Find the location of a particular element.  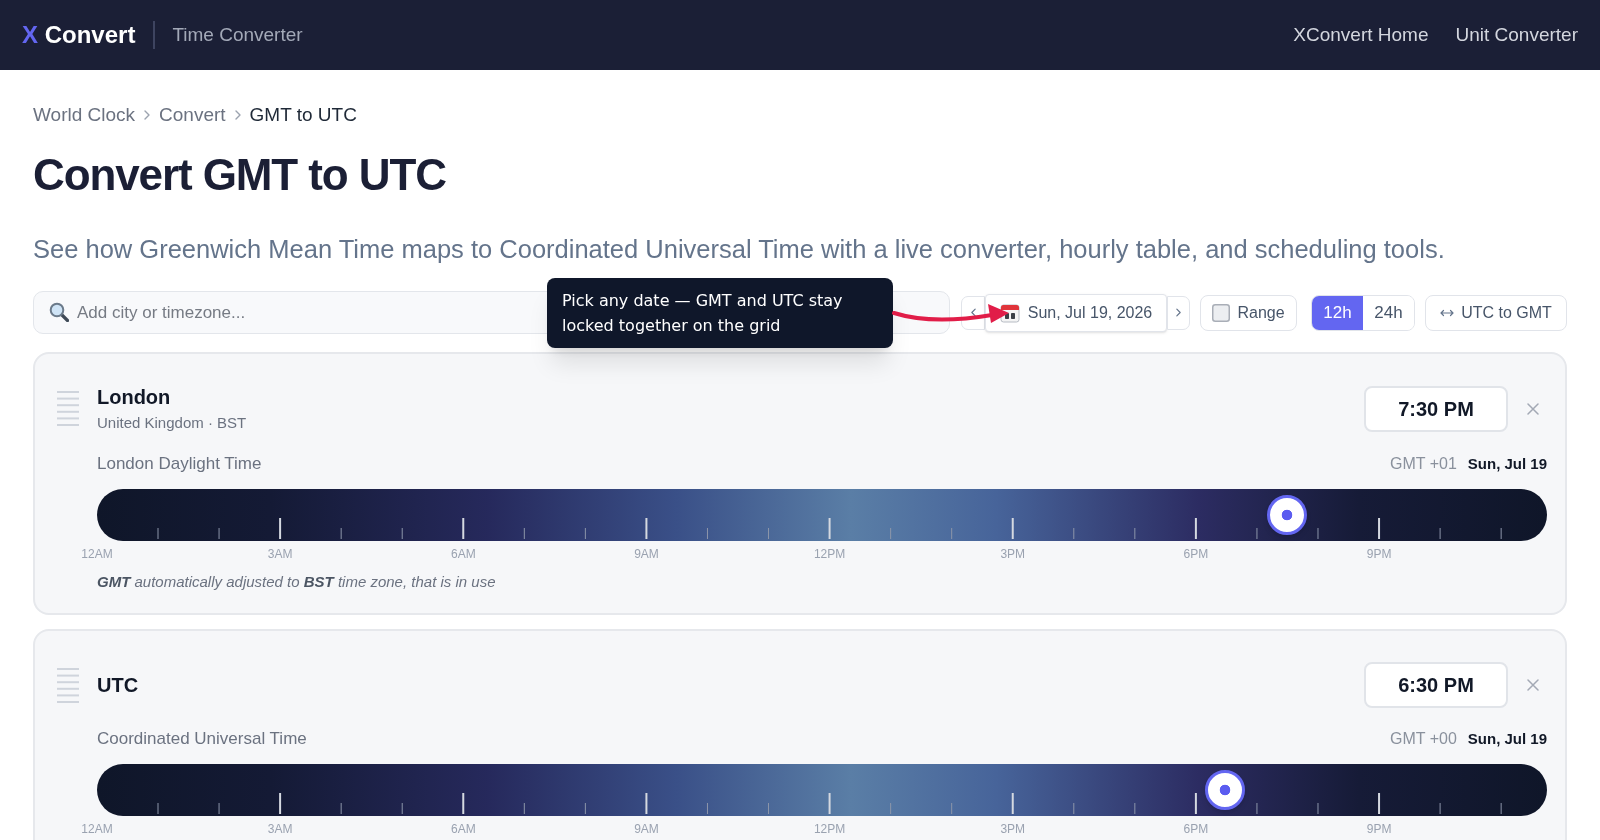

utc-offset: GMT +01 is located at coordinates (1423, 464).